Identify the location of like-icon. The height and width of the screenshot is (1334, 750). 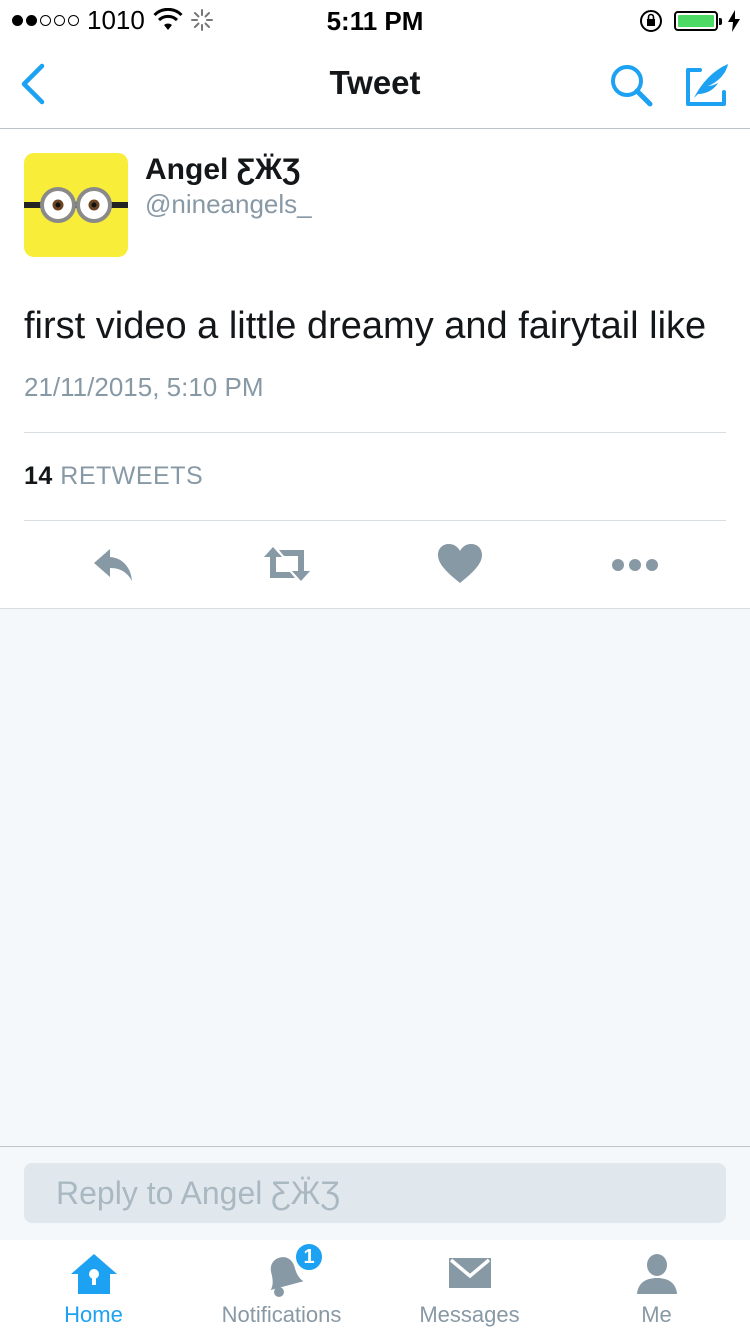
(460, 564).